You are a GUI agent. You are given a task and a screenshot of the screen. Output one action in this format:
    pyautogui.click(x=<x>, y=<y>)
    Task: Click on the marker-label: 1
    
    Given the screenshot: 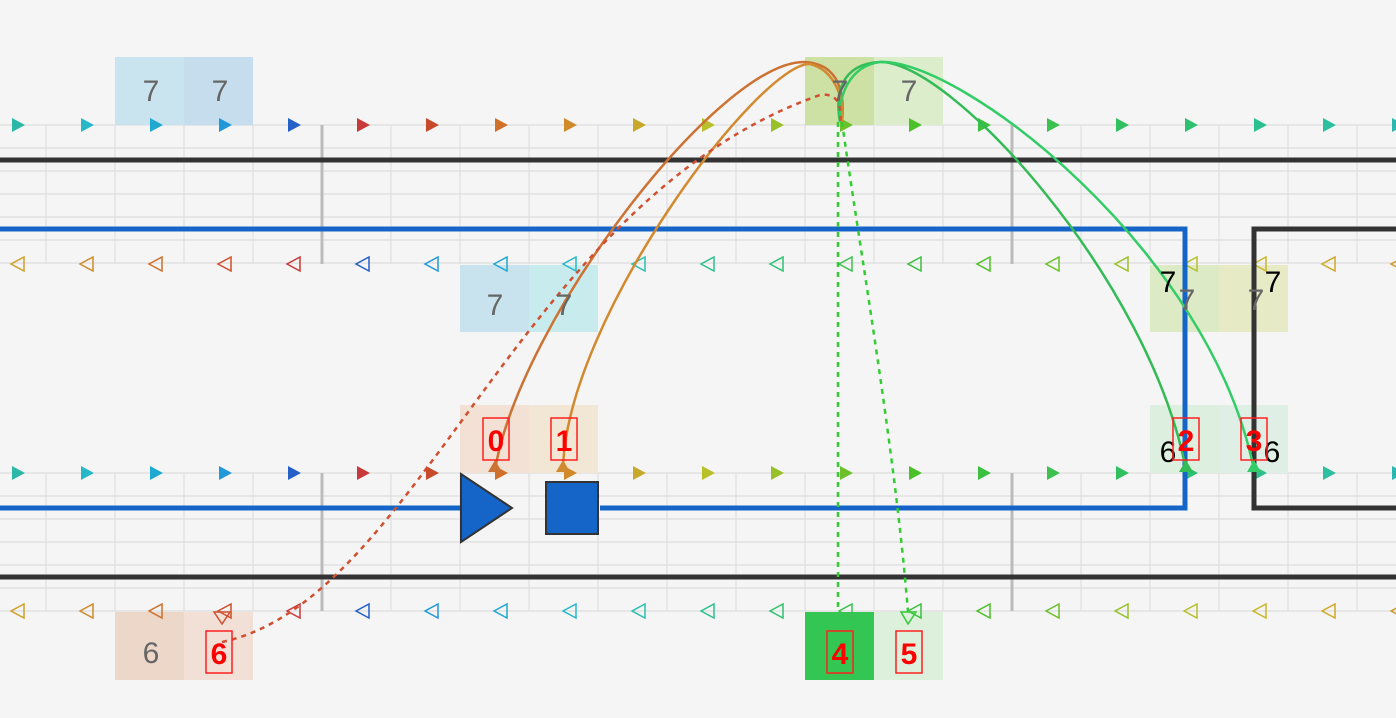 What is the action you would take?
    pyautogui.click(x=564, y=441)
    